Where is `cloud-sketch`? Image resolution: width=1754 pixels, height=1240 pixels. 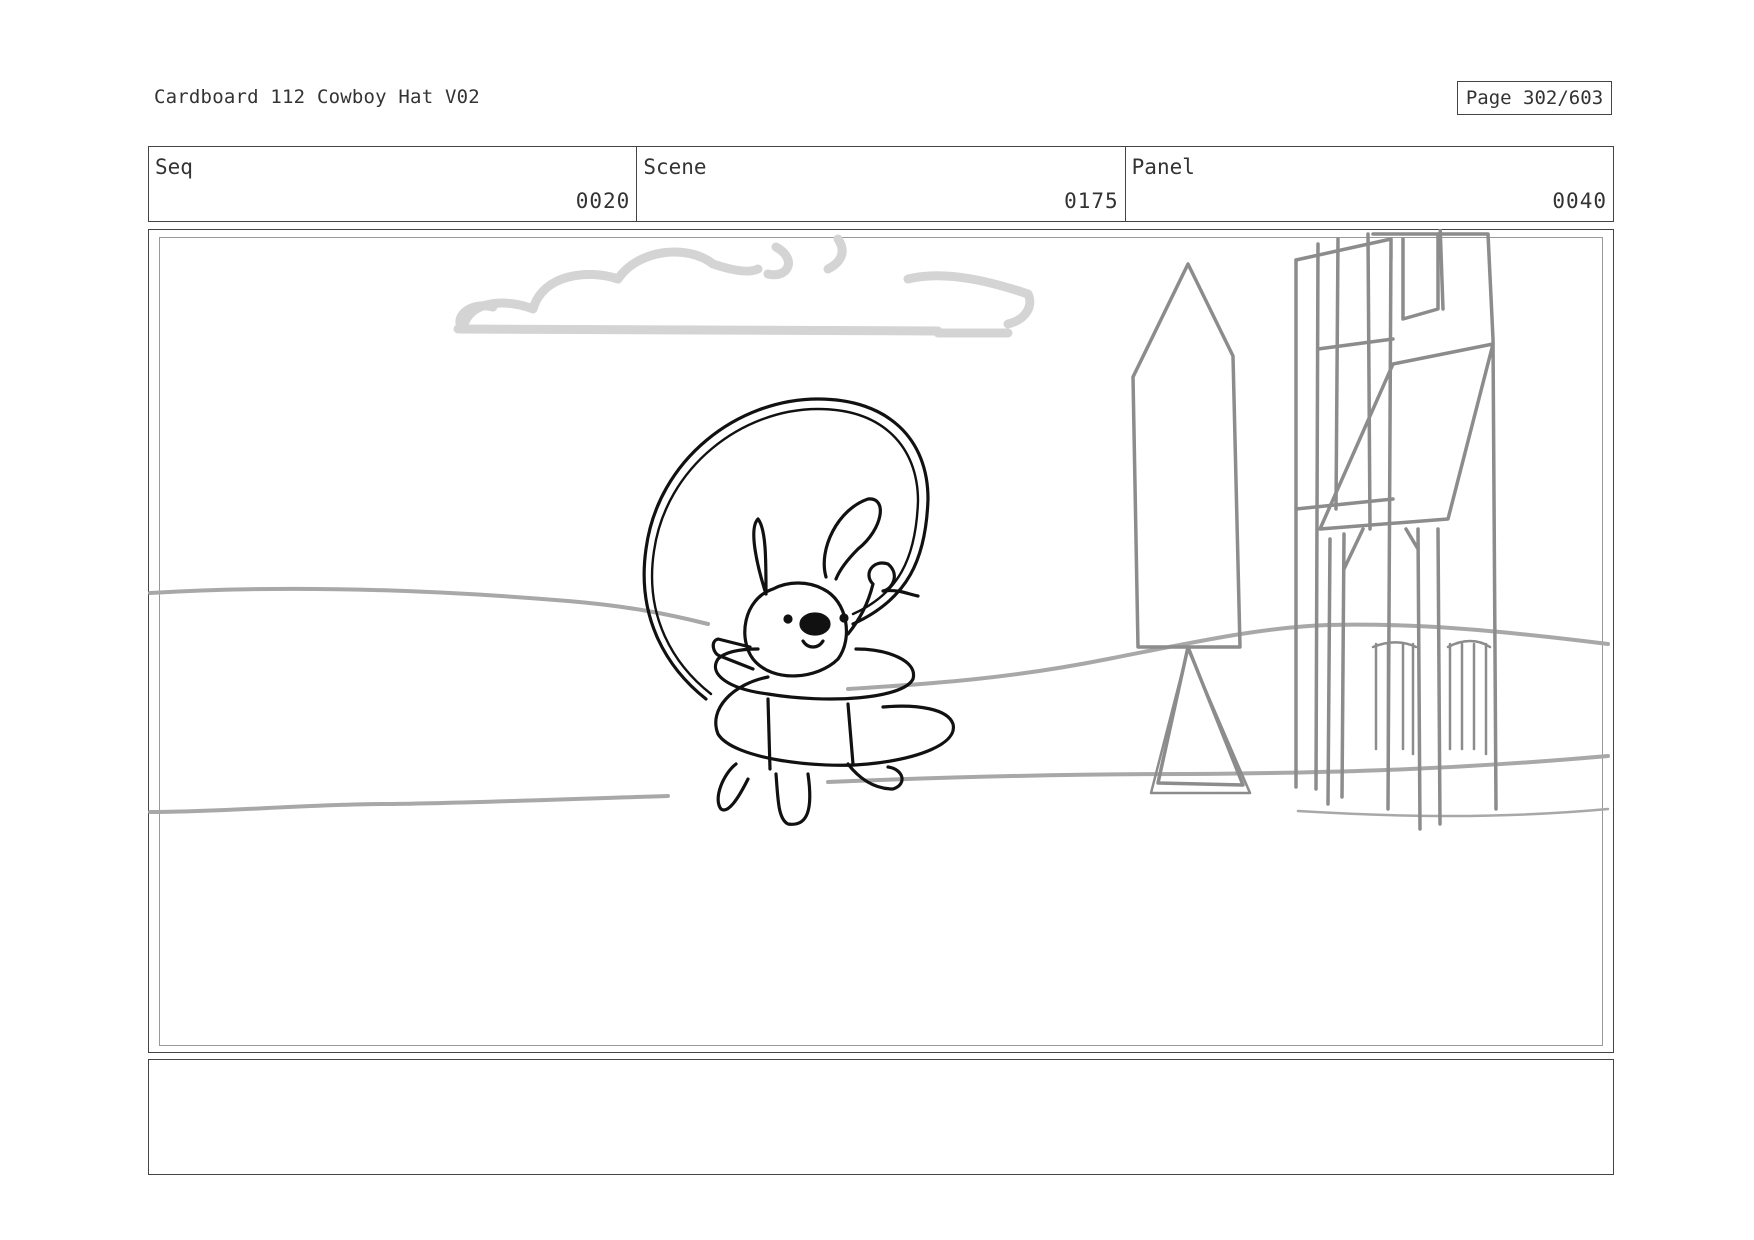
cloud-sketch is located at coordinates (744, 286).